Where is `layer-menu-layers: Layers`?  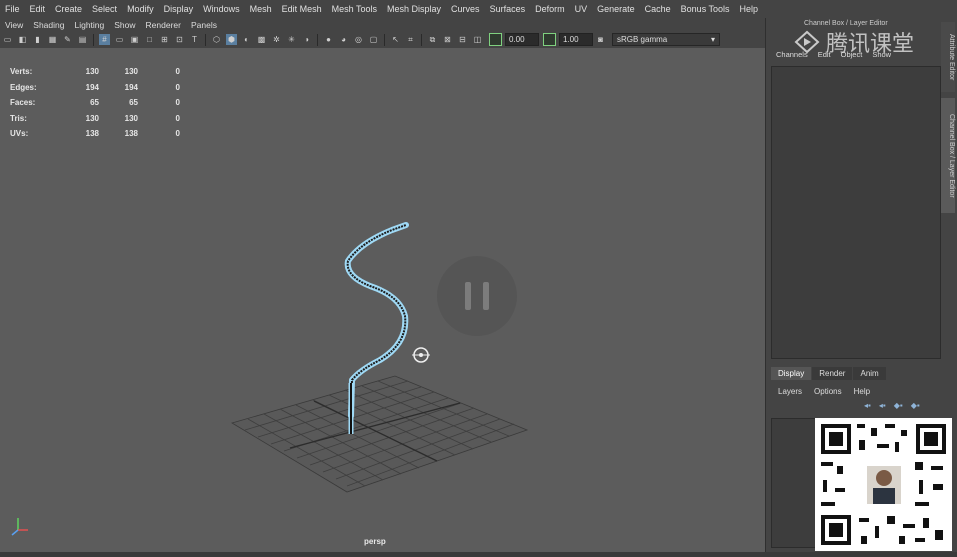 layer-menu-layers: Layers is located at coordinates (790, 391).